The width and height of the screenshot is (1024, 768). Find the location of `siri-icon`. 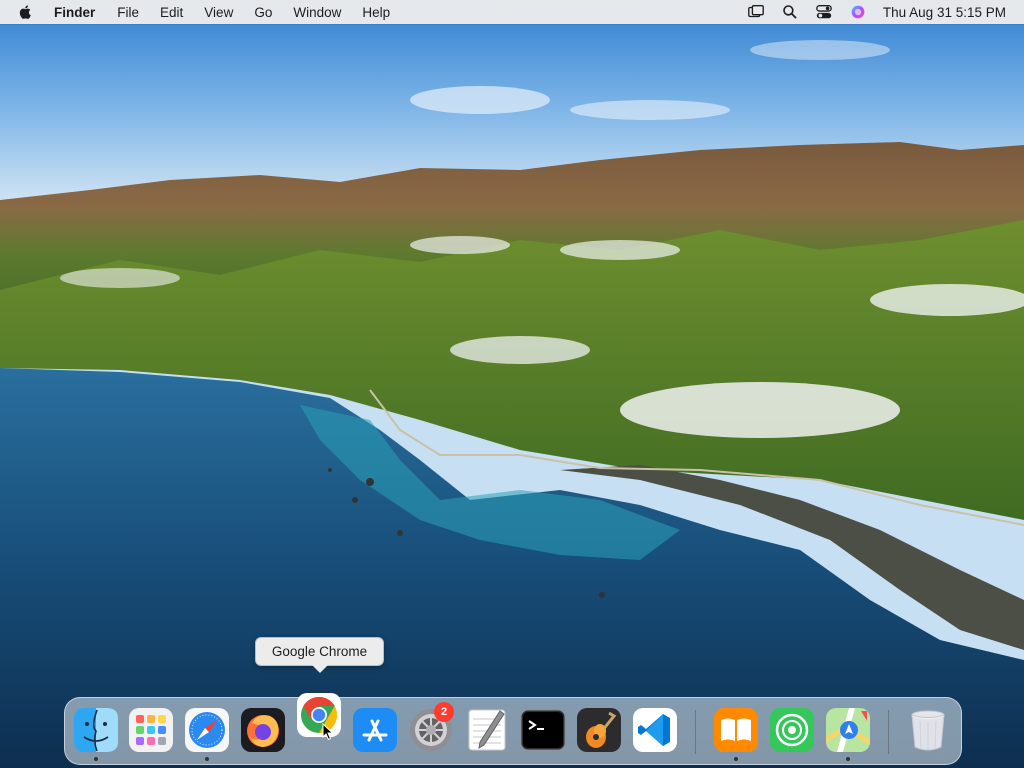

siri-icon is located at coordinates (858, 12).